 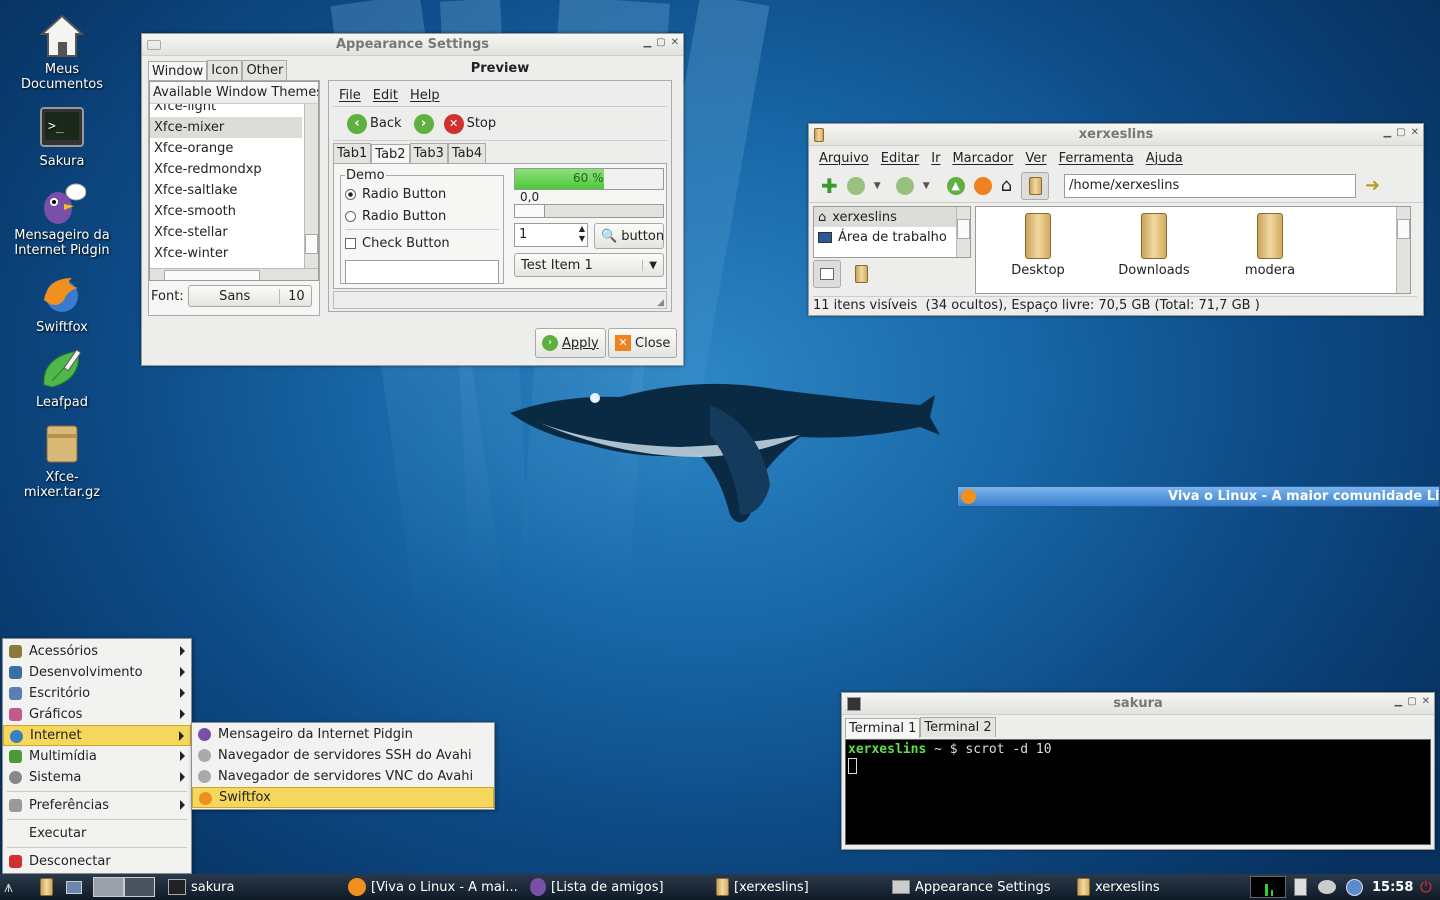 What do you see at coordinates (660, 303) in the screenshot?
I see `resize-grip-icon: ◢` at bounding box center [660, 303].